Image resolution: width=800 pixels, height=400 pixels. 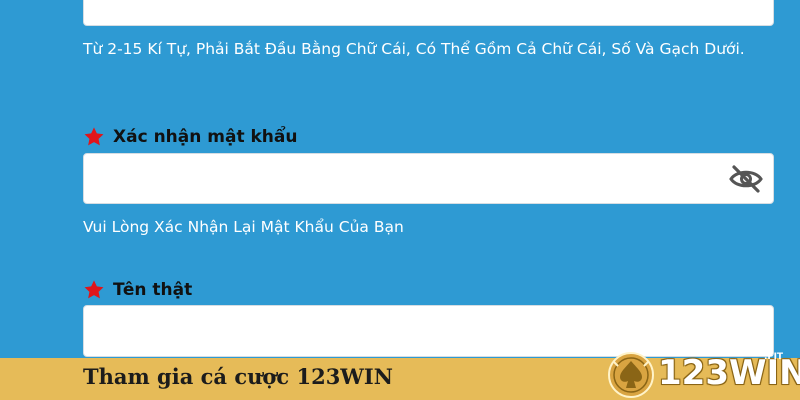 What do you see at coordinates (703, 375) in the screenshot?
I see `brand-logo: 123WIN .FIT` at bounding box center [703, 375].